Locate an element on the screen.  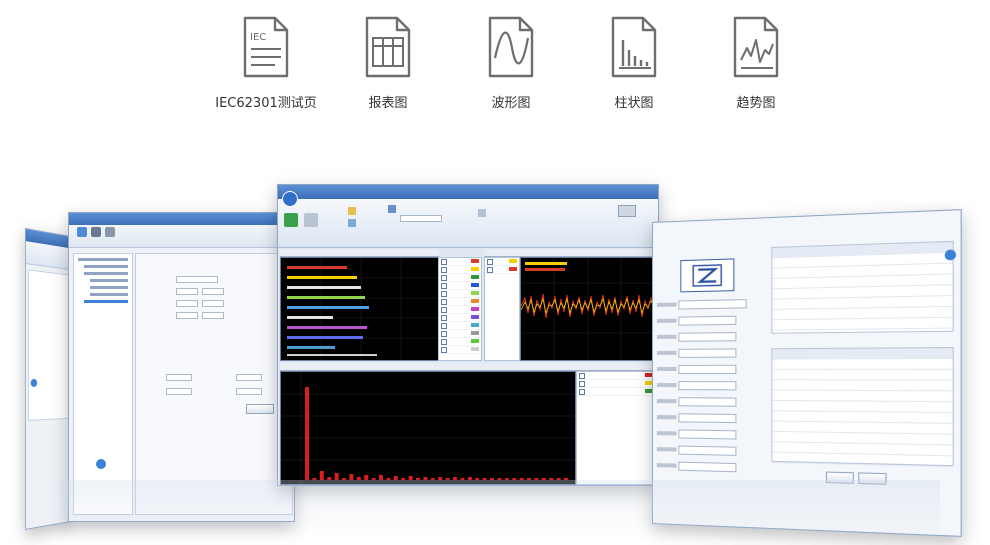
readout-lines is located at coordinates (360, 309).